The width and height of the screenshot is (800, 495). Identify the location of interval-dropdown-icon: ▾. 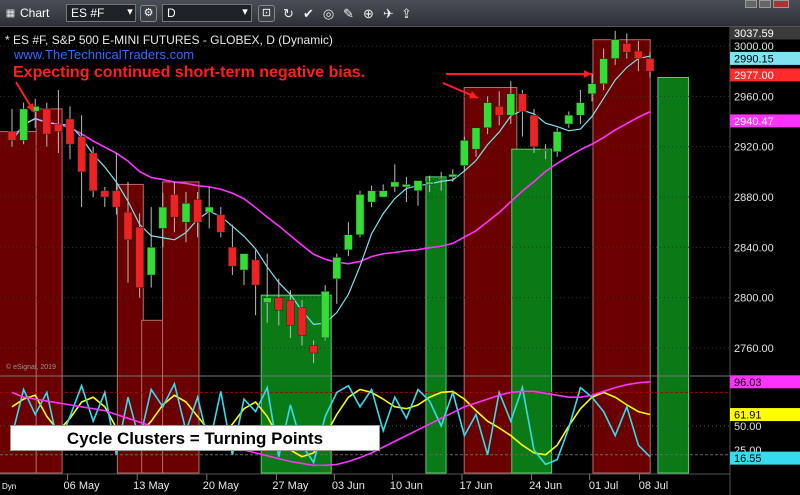
(245, 13).